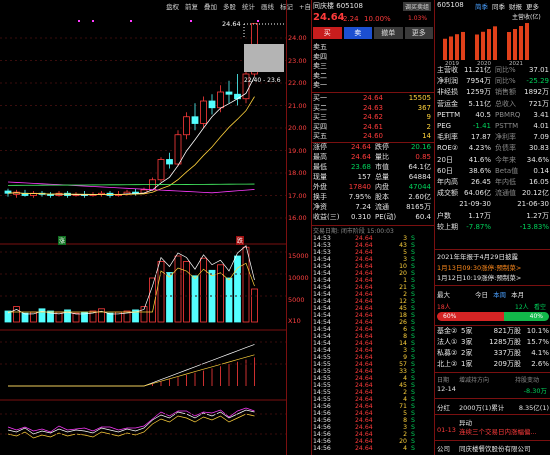  I want to click on tick-row: 14:56 24.64 4 S, so click(373, 448).